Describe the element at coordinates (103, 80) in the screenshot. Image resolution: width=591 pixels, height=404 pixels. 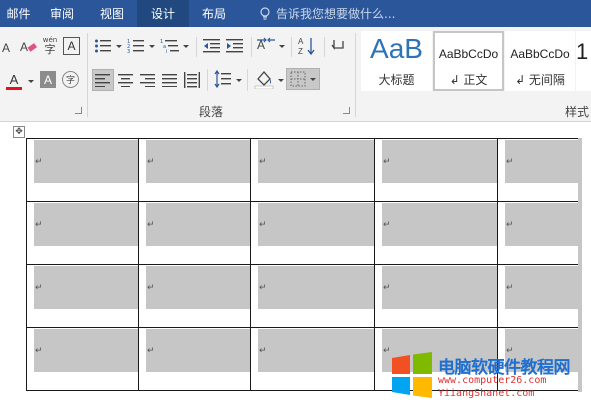
I see `align-left-icon` at that location.